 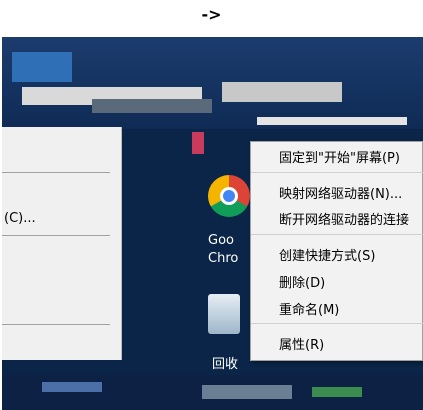 What do you see at coordinates (339, 156) in the screenshot?
I see `menu-item-pin-to-start: 固定到"开始"屏幕(P)` at bounding box center [339, 156].